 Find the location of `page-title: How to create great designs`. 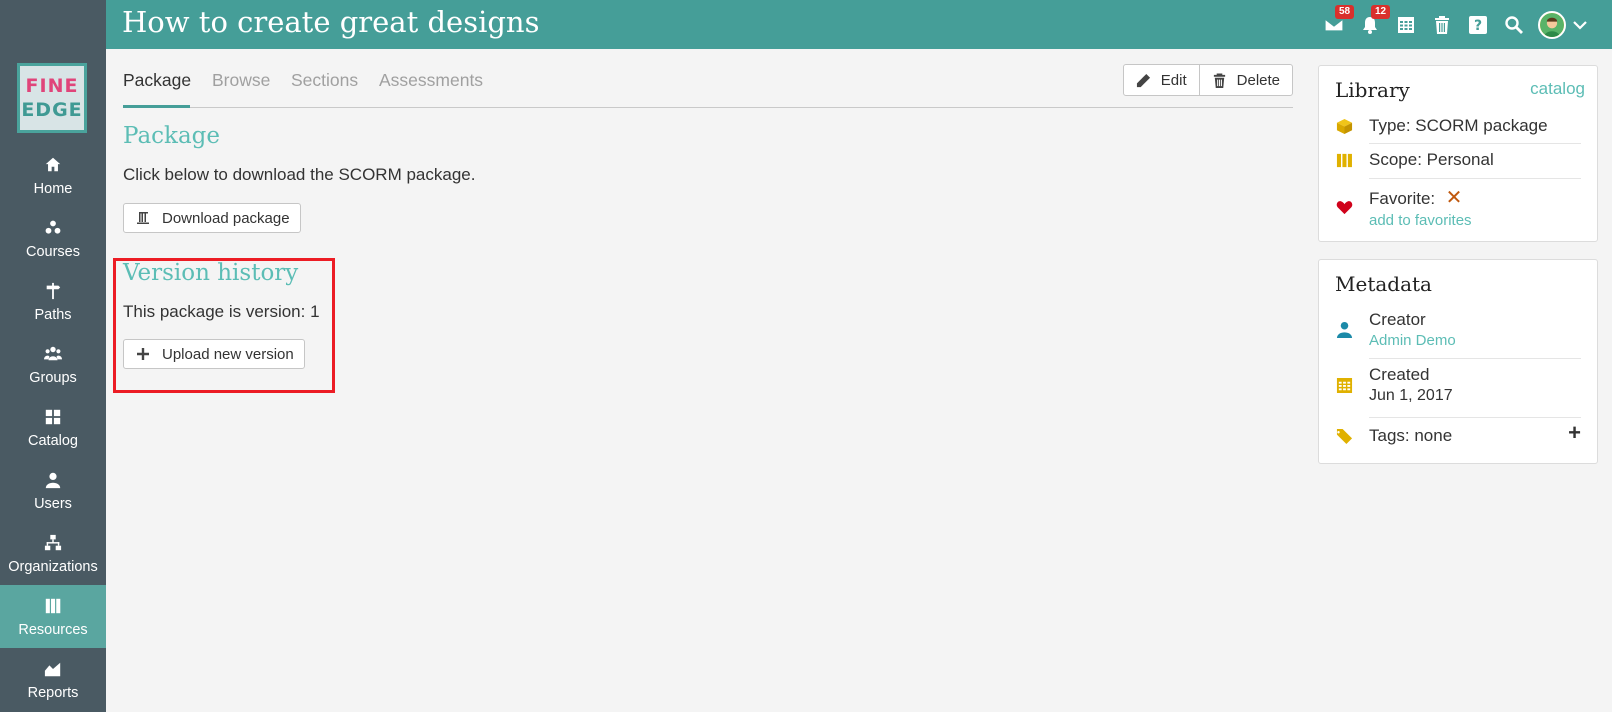

page-title: How to create great designs is located at coordinates (331, 22).